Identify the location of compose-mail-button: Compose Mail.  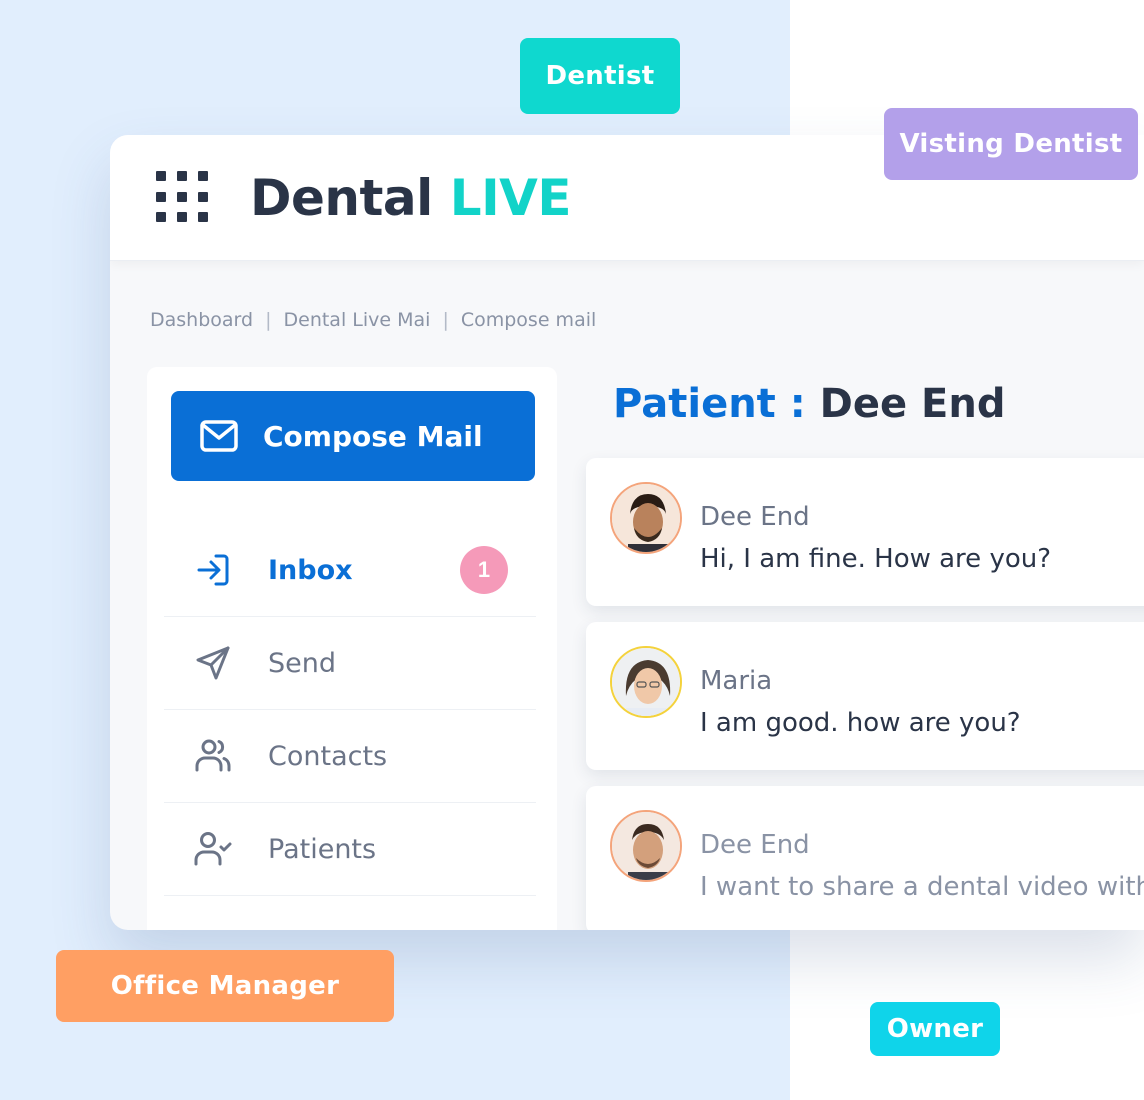
(353, 436).